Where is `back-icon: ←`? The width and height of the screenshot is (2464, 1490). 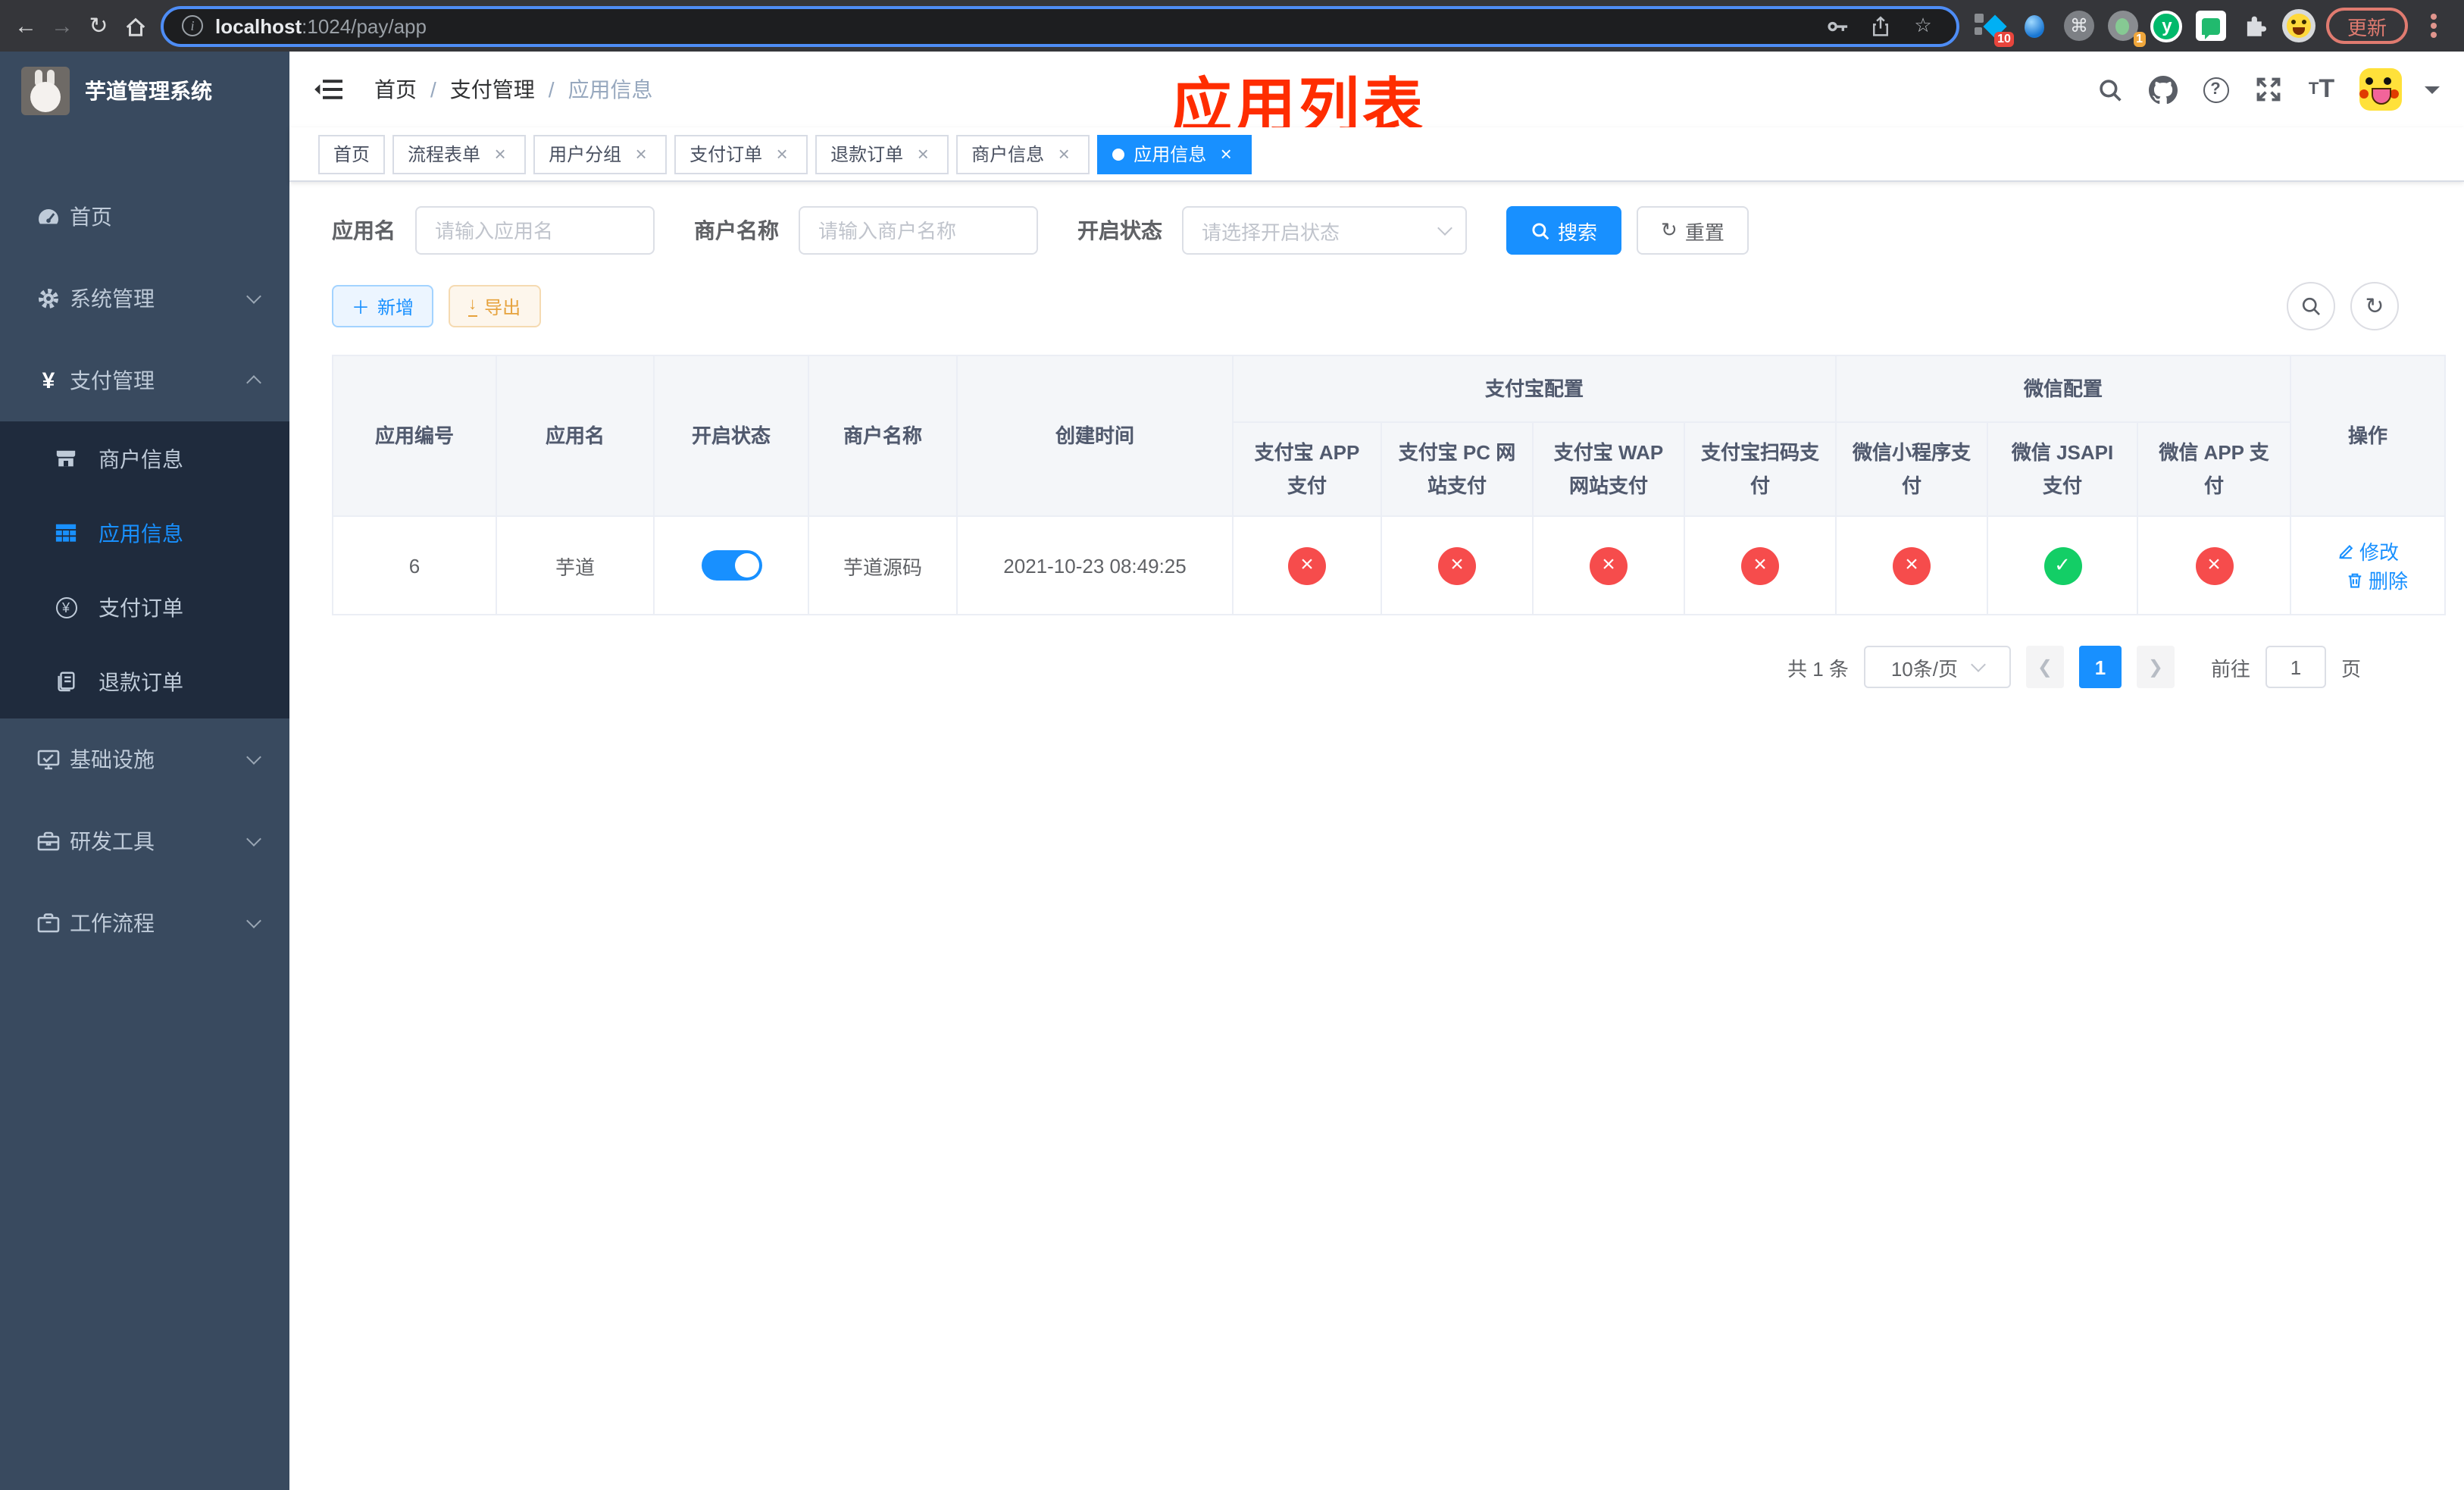
back-icon: ← is located at coordinates (25, 26).